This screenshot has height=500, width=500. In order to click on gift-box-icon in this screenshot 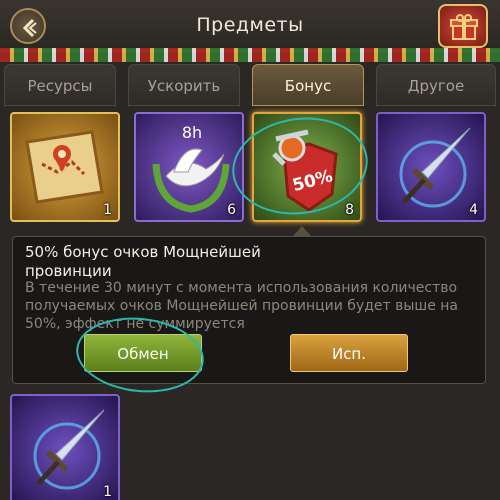, I will do `click(464, 27)`.